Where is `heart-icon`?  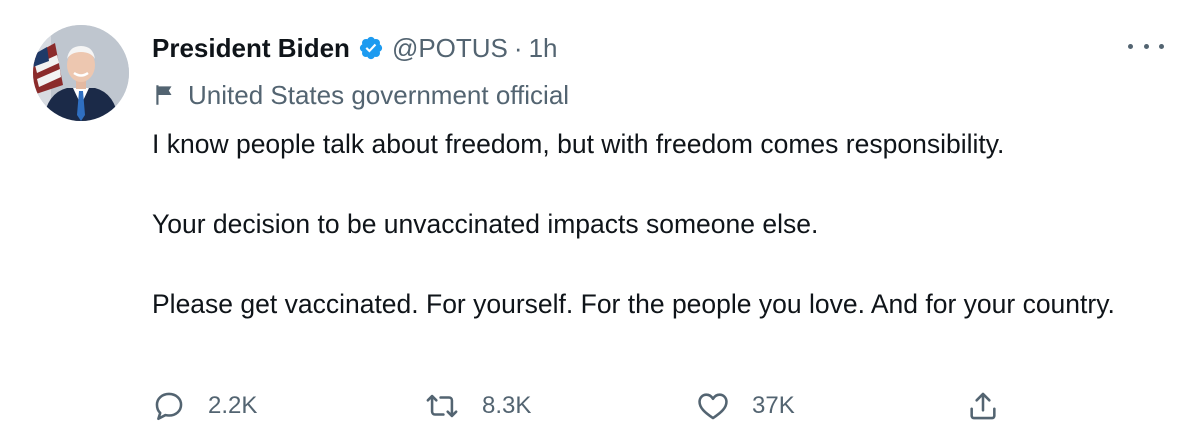 heart-icon is located at coordinates (713, 406).